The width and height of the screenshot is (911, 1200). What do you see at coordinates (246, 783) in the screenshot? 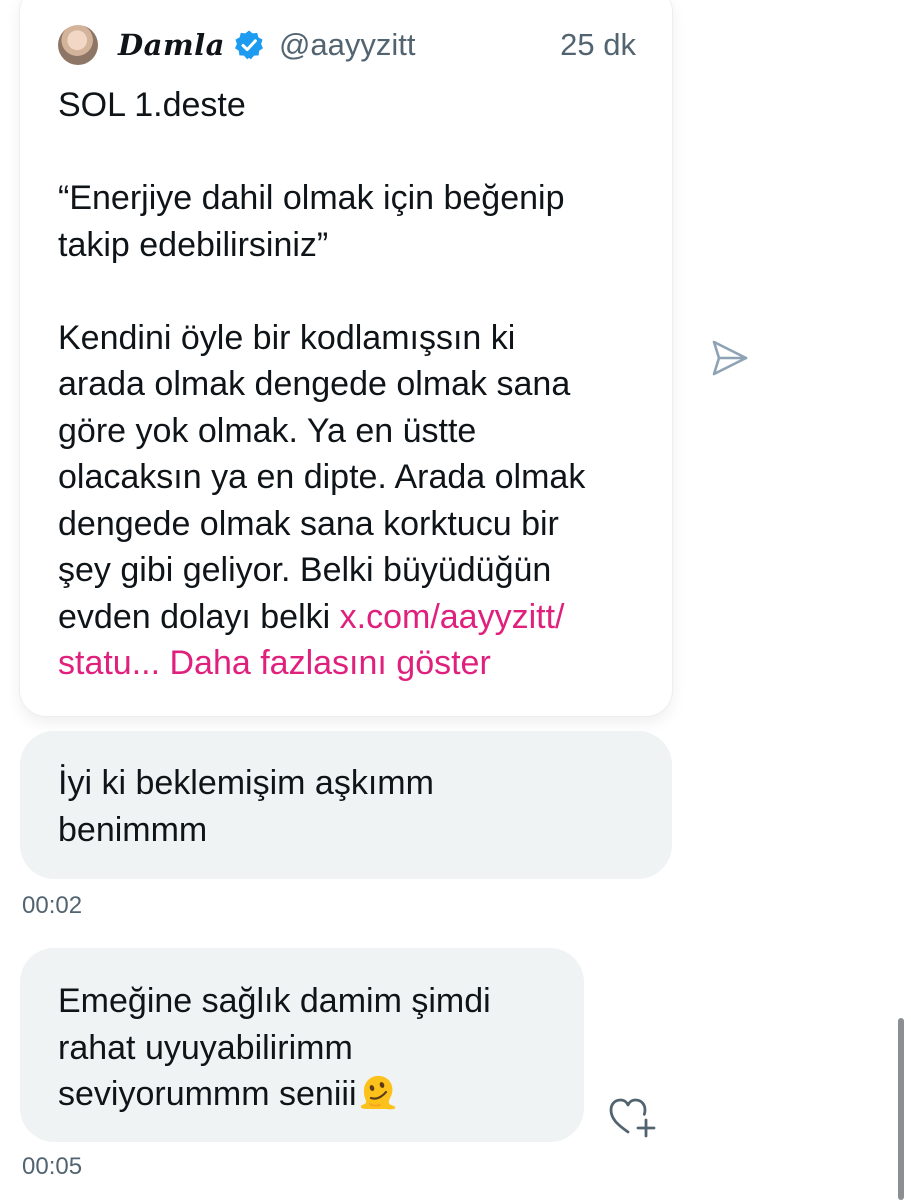
I see `message-line: İyi ki beklemişim aşkımm` at bounding box center [246, 783].